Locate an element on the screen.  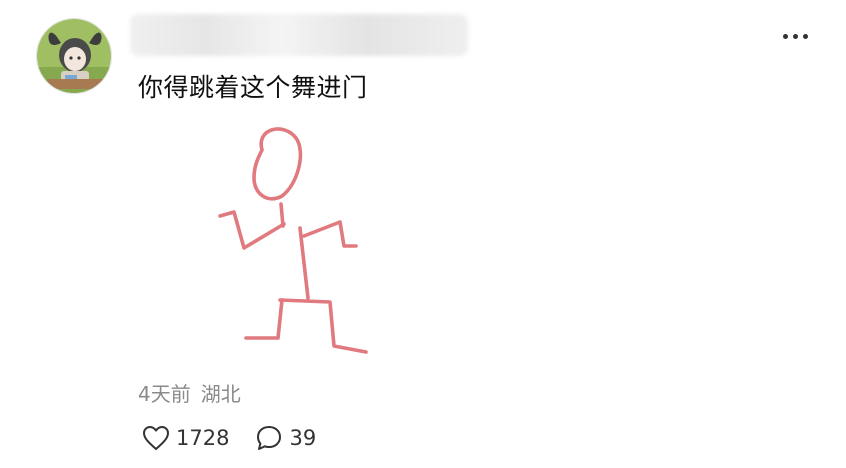
comment-button: 39 is located at coordinates (285, 438).